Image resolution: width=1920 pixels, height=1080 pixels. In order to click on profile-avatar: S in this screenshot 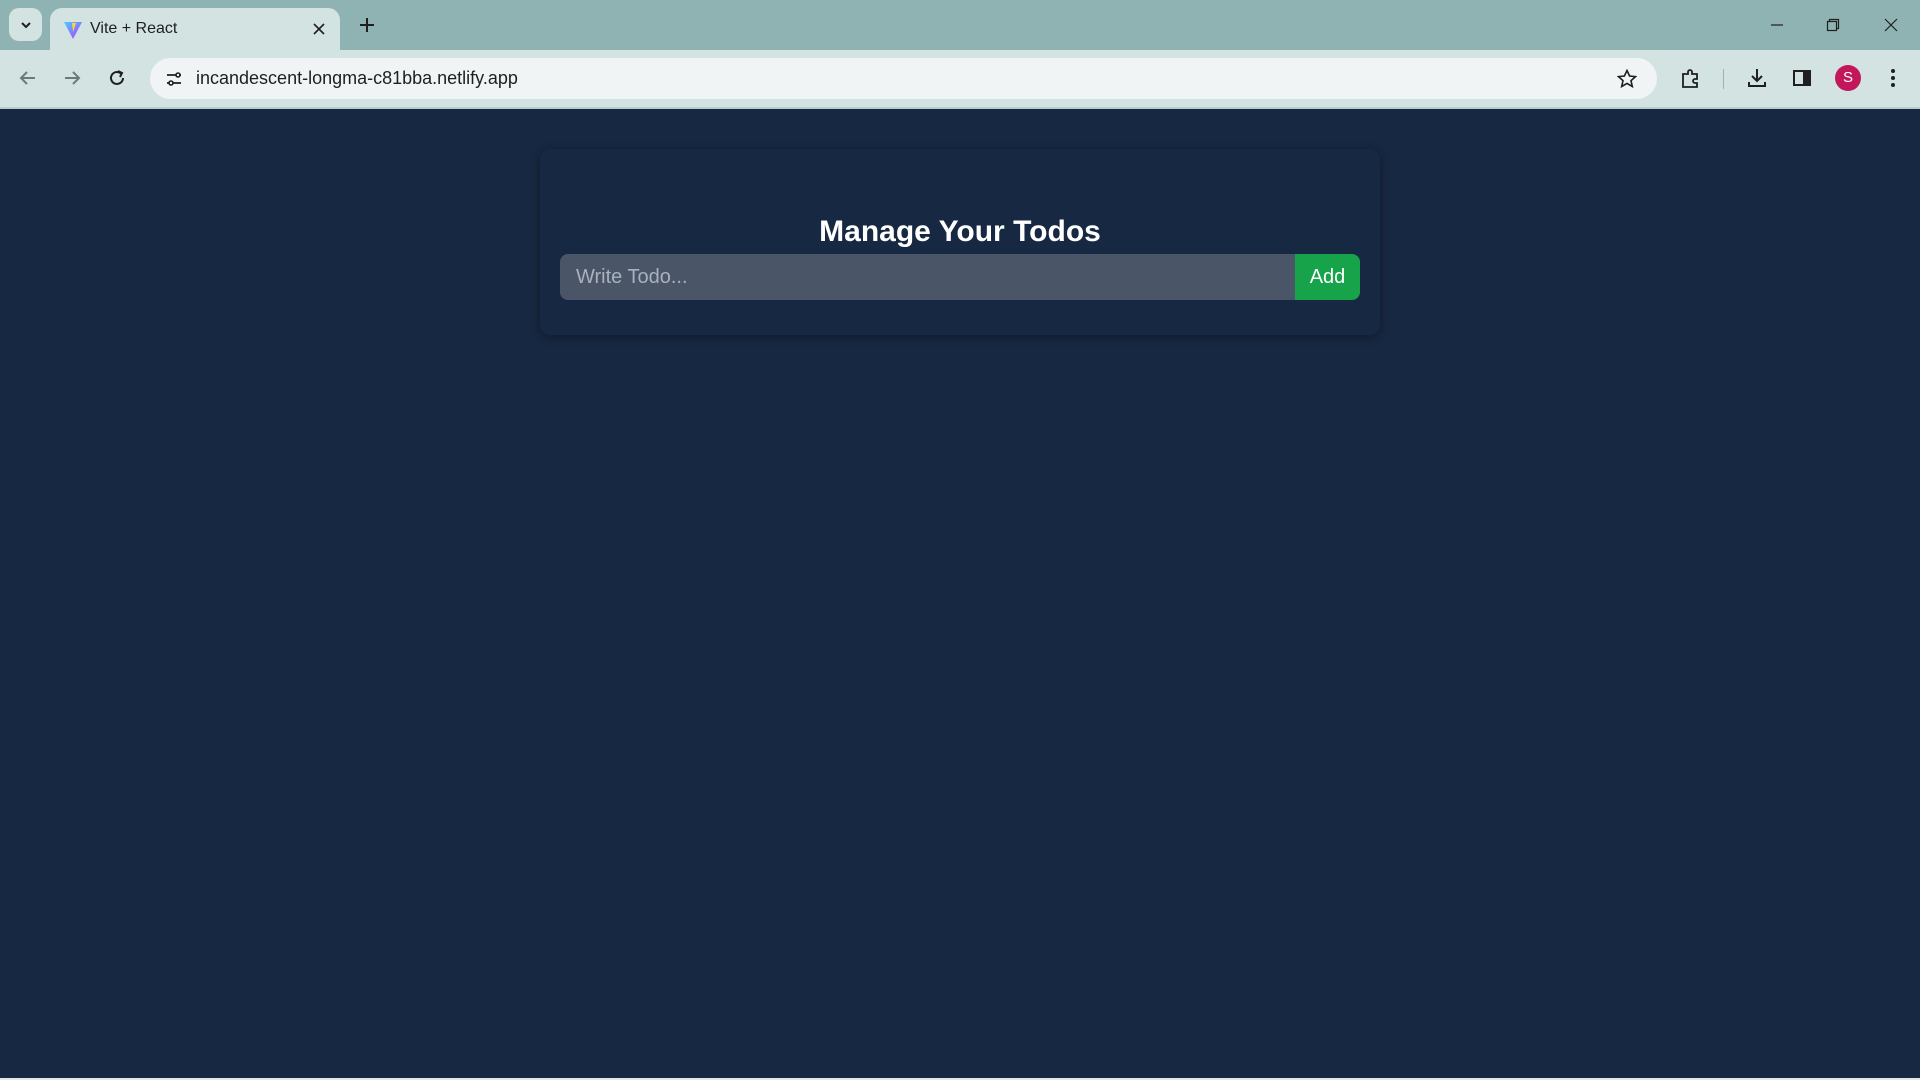, I will do `click(1848, 78)`.